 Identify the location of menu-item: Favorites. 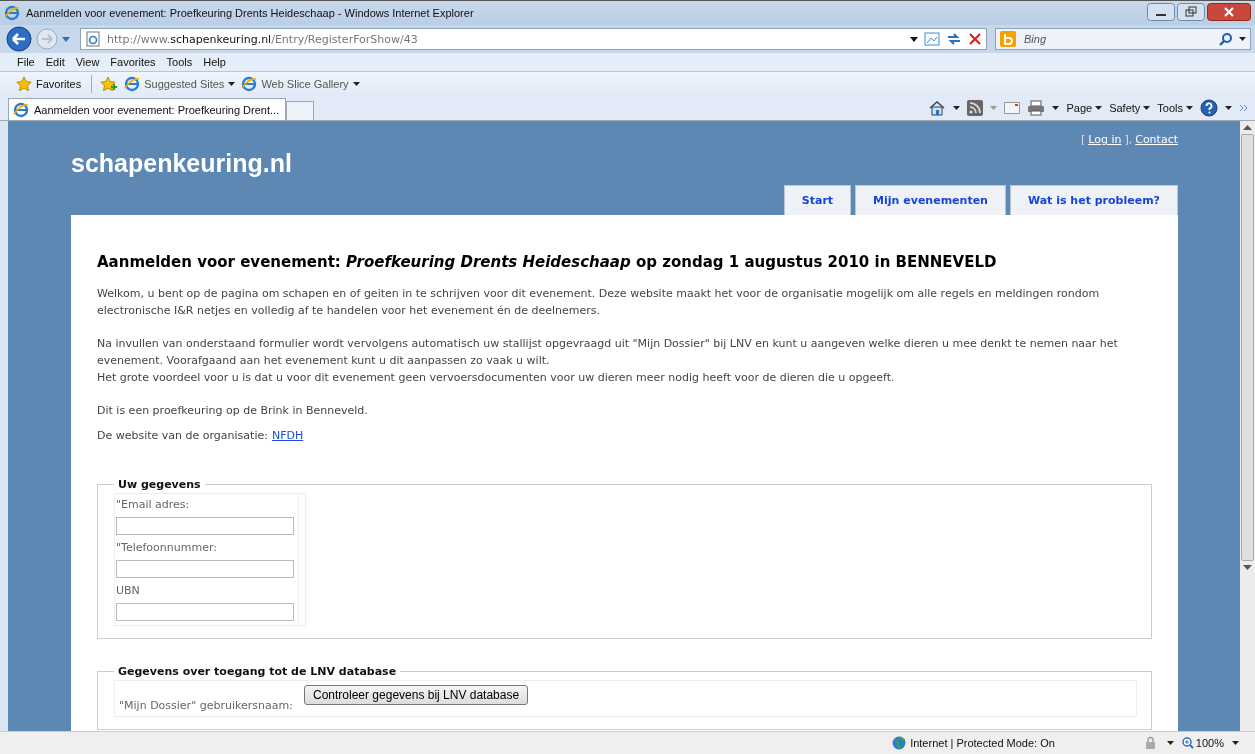
(133, 62).